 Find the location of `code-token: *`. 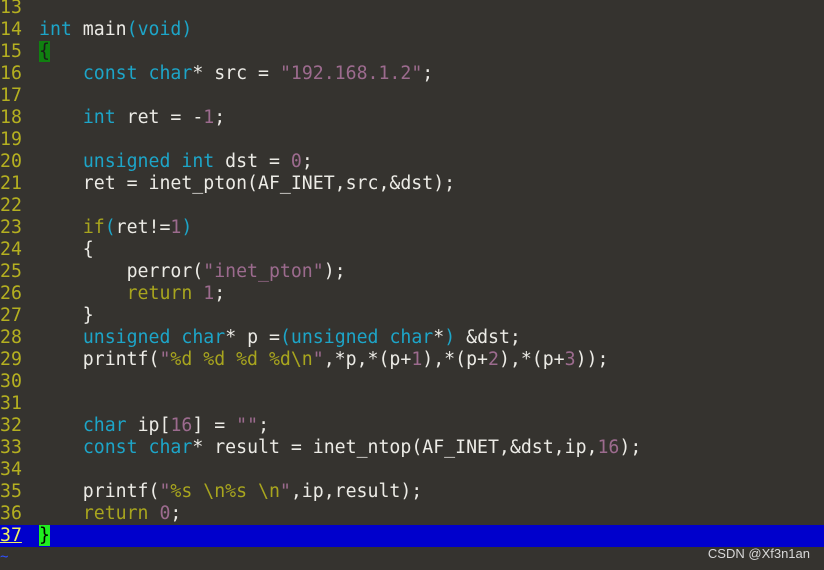

code-token: * is located at coordinates (439, 337).